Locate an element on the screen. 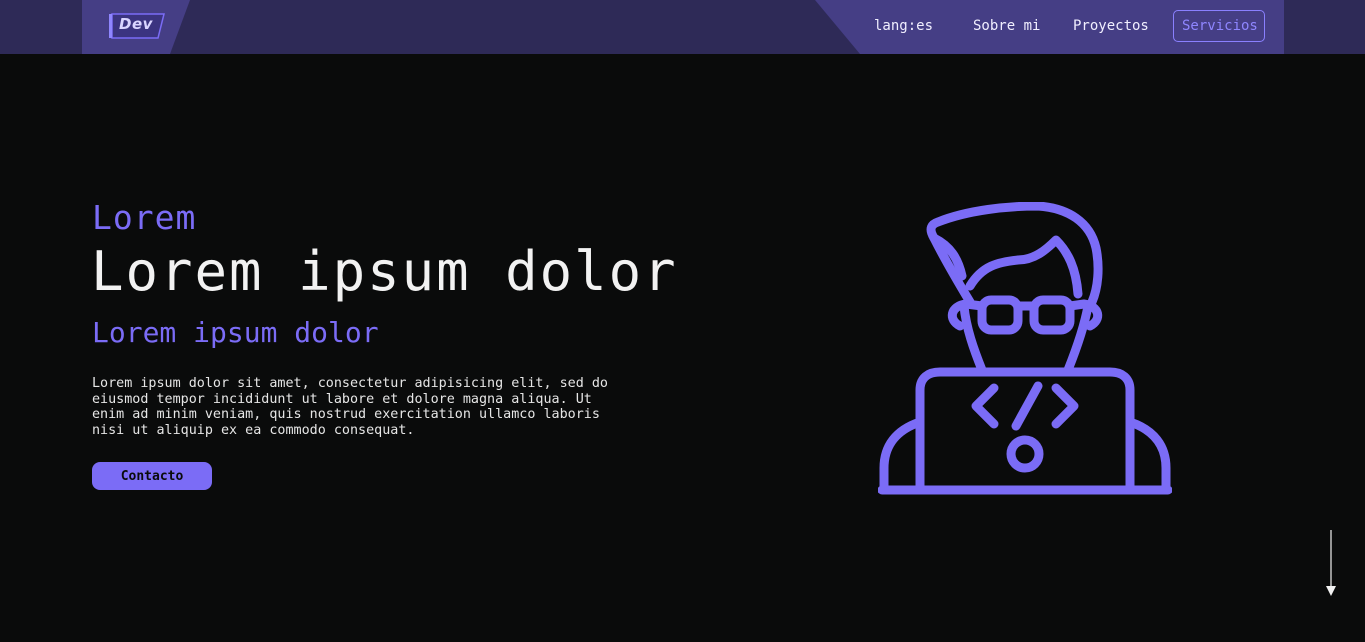 The height and width of the screenshot is (642, 1365). logo-text: Dev is located at coordinates (136, 24).